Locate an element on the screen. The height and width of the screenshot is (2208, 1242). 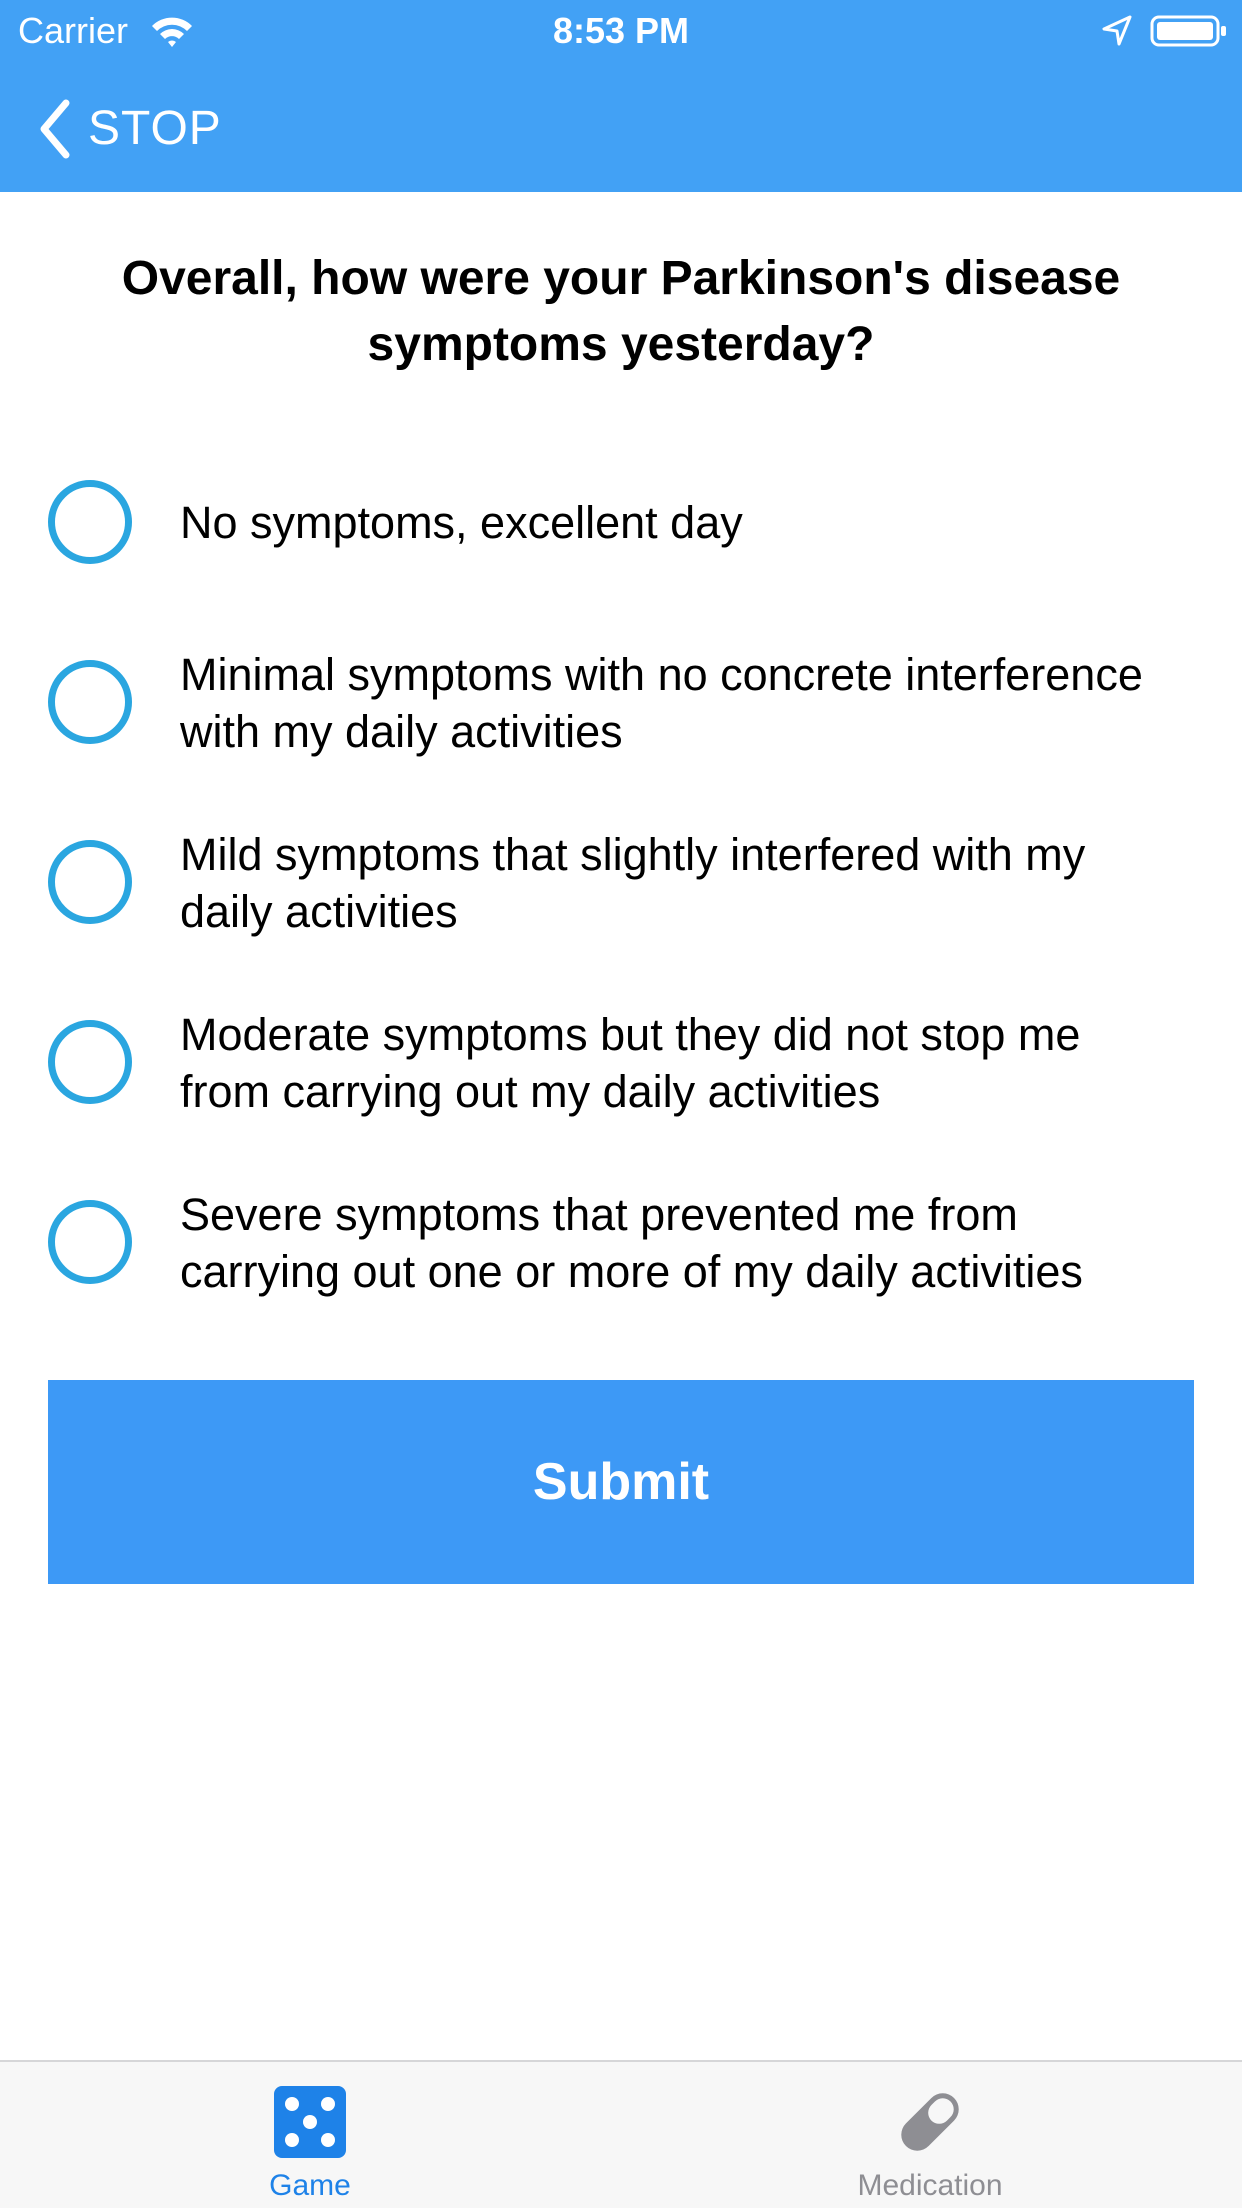
option-no-symptoms: No symptoms, excellent day is located at coordinates (621, 540).